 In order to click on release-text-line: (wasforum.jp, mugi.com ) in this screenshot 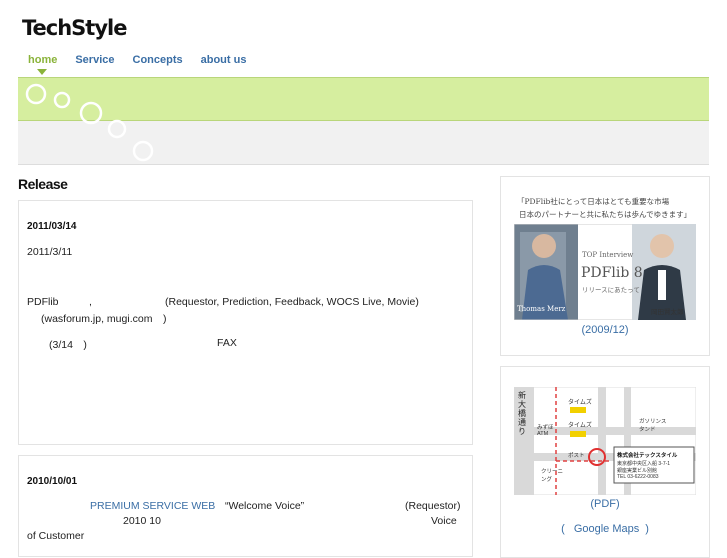, I will do `click(104, 319)`.